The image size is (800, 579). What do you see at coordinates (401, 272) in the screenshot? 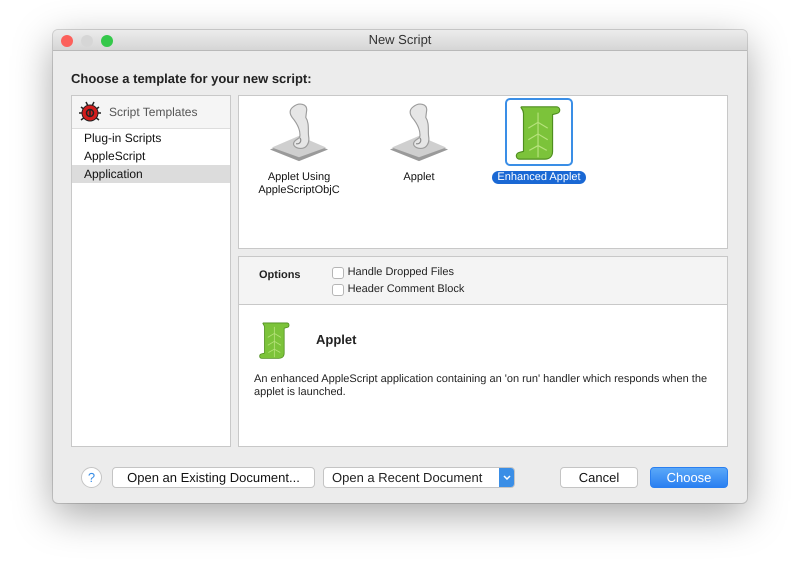
I see `checkbox-label: Handle Dropped Files` at bounding box center [401, 272].